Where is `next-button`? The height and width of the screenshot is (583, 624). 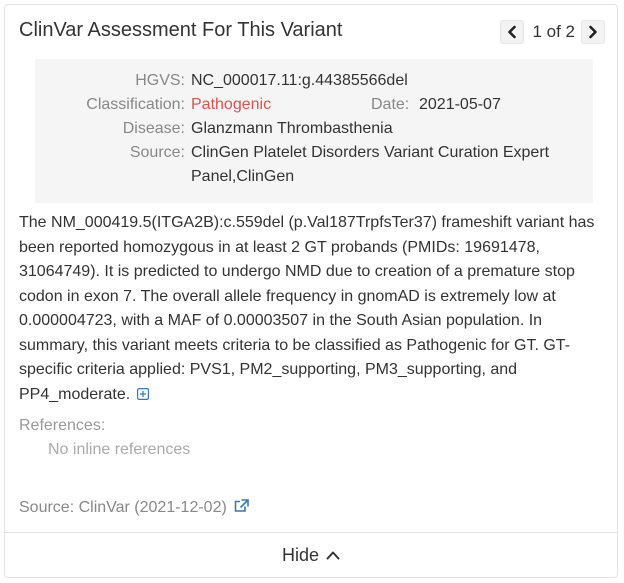
next-button is located at coordinates (593, 32).